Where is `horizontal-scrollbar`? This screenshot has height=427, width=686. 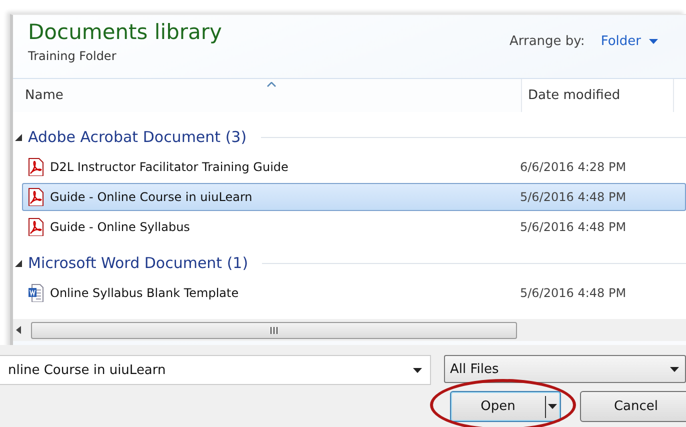 horizontal-scrollbar is located at coordinates (349, 330).